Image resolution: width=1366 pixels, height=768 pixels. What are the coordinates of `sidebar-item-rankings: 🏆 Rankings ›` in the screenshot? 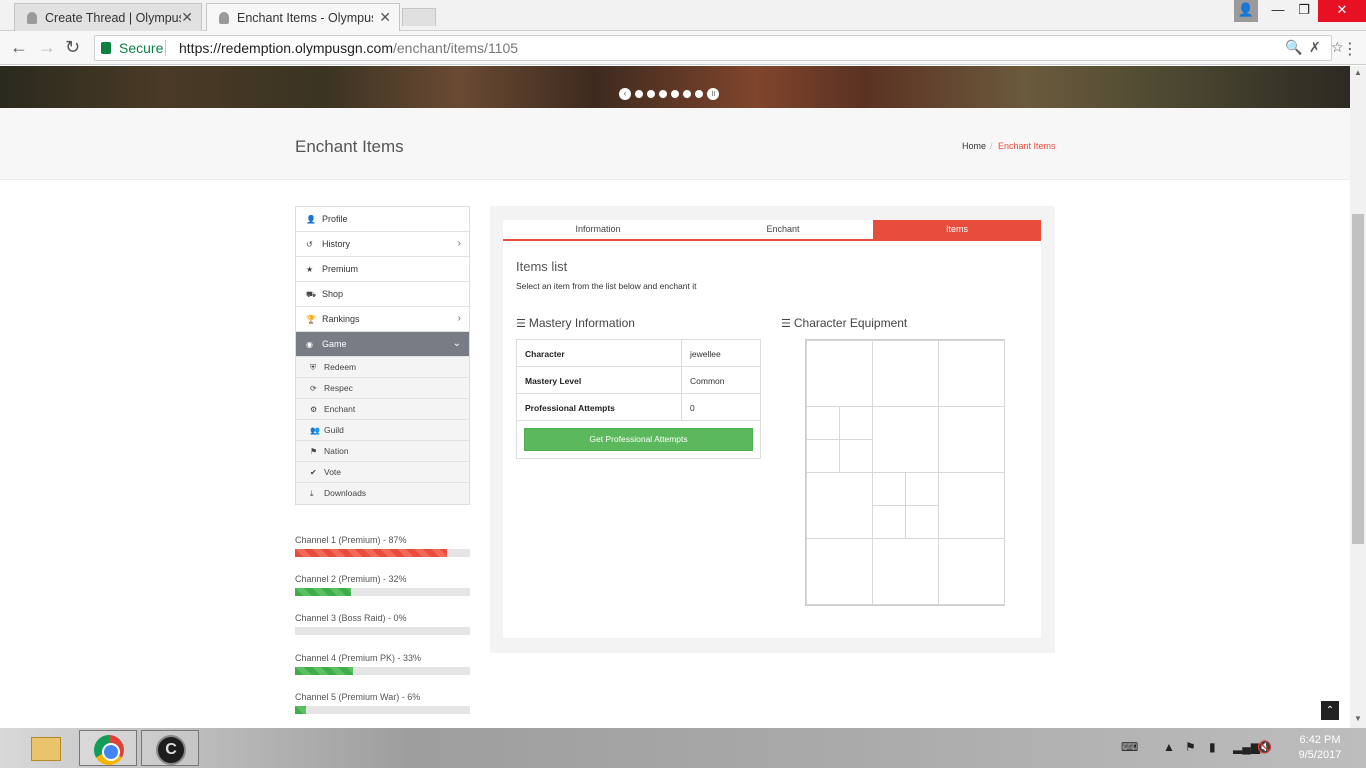 It's located at (382, 319).